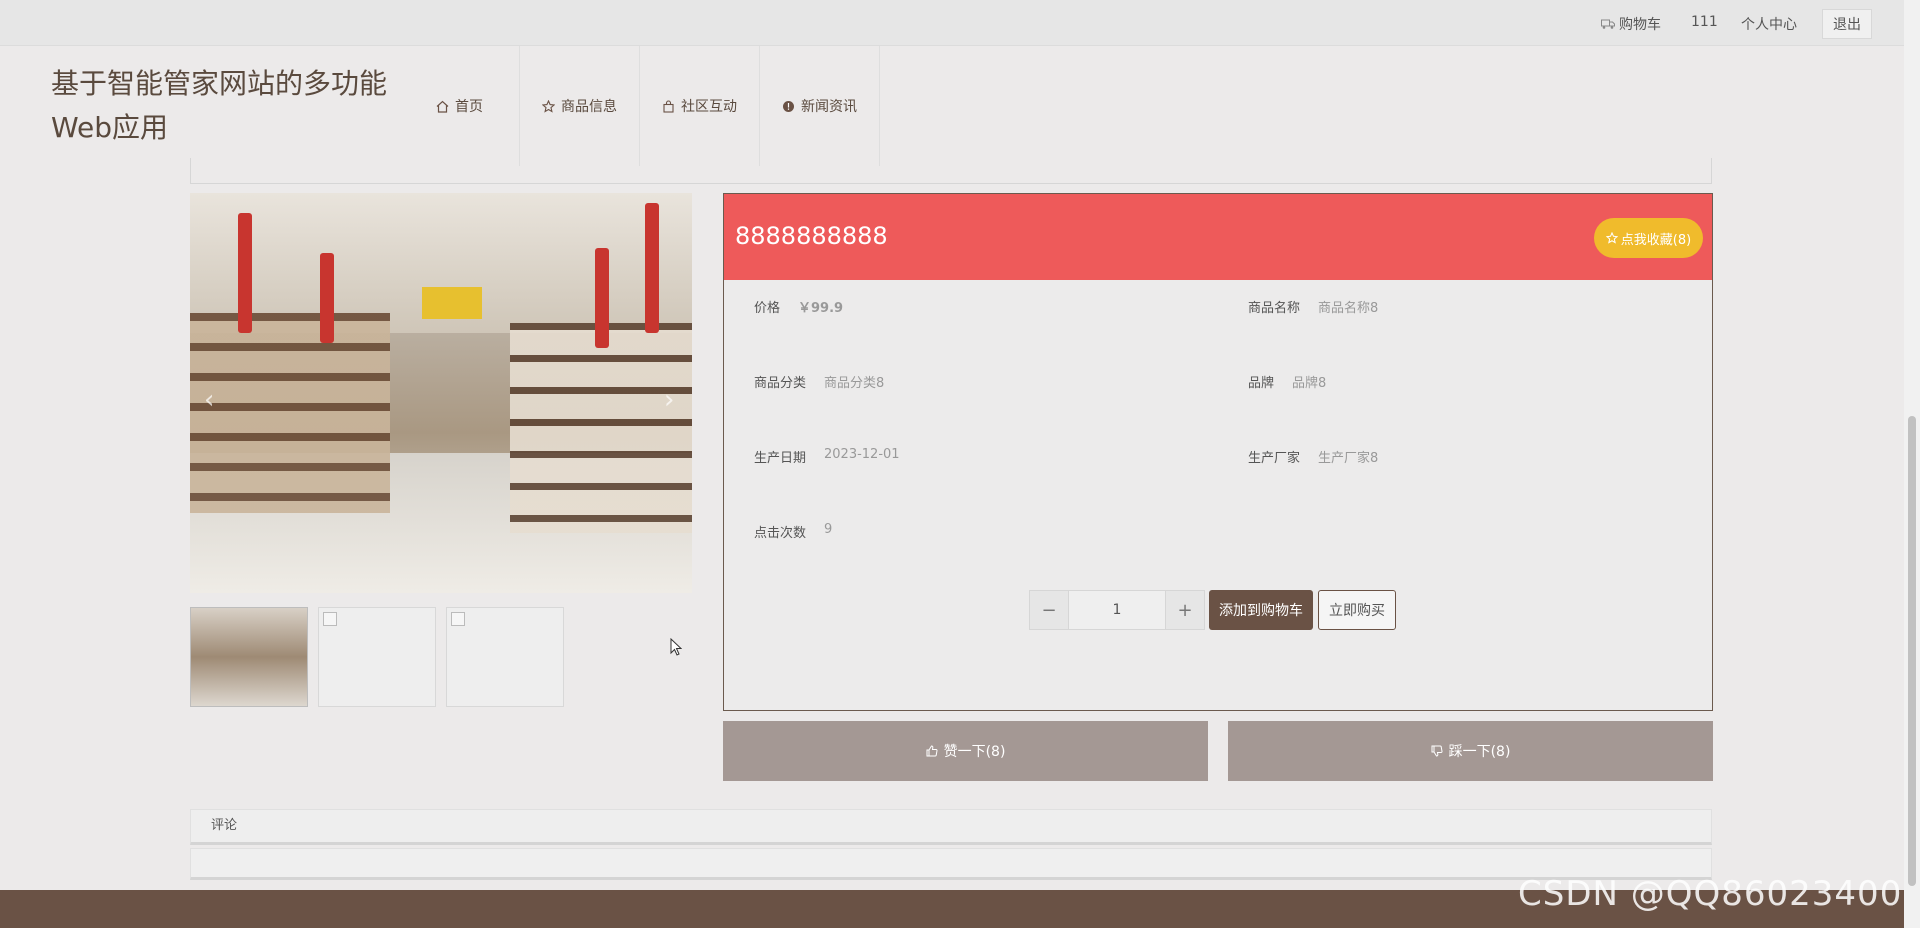 The height and width of the screenshot is (928, 1920). What do you see at coordinates (1049, 610) in the screenshot?
I see `decrease-quantity-button: −` at bounding box center [1049, 610].